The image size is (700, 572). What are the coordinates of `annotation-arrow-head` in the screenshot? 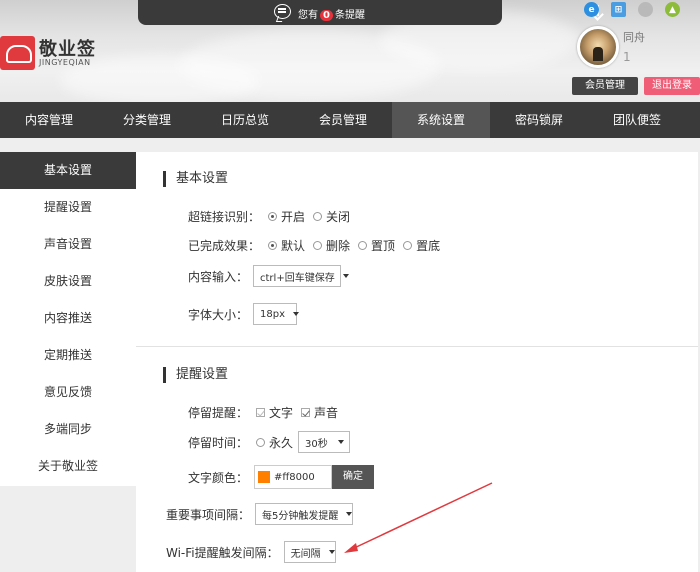 It's located at (351, 548).